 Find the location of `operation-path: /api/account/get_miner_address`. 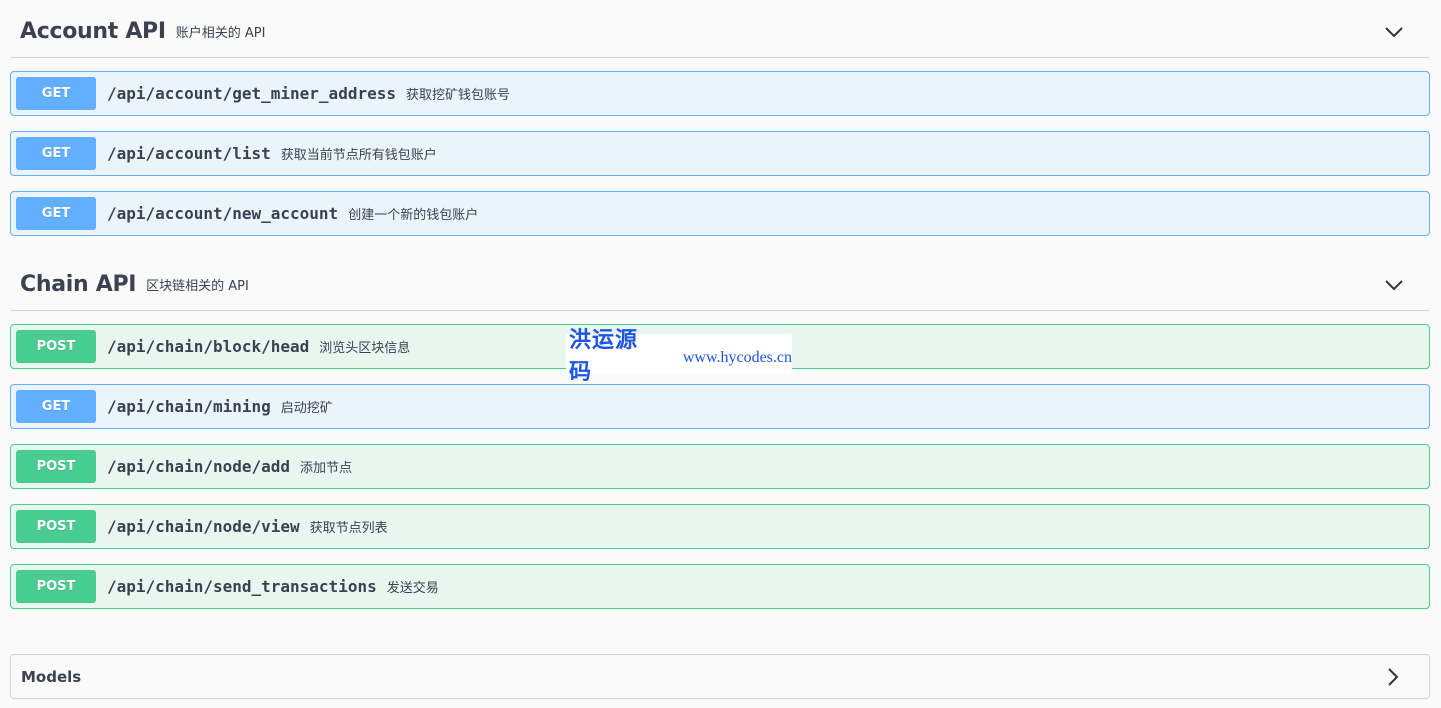

operation-path: /api/account/get_miner_address is located at coordinates (251, 93).